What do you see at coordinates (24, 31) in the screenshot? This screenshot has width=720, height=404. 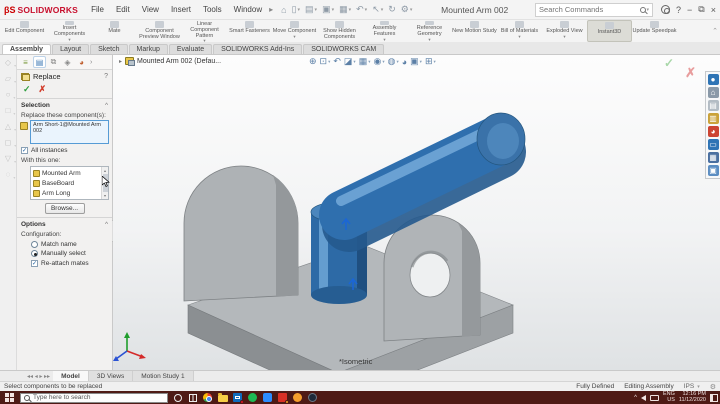 I see `ribbon-edit-component: Edit Component` at bounding box center [24, 31].